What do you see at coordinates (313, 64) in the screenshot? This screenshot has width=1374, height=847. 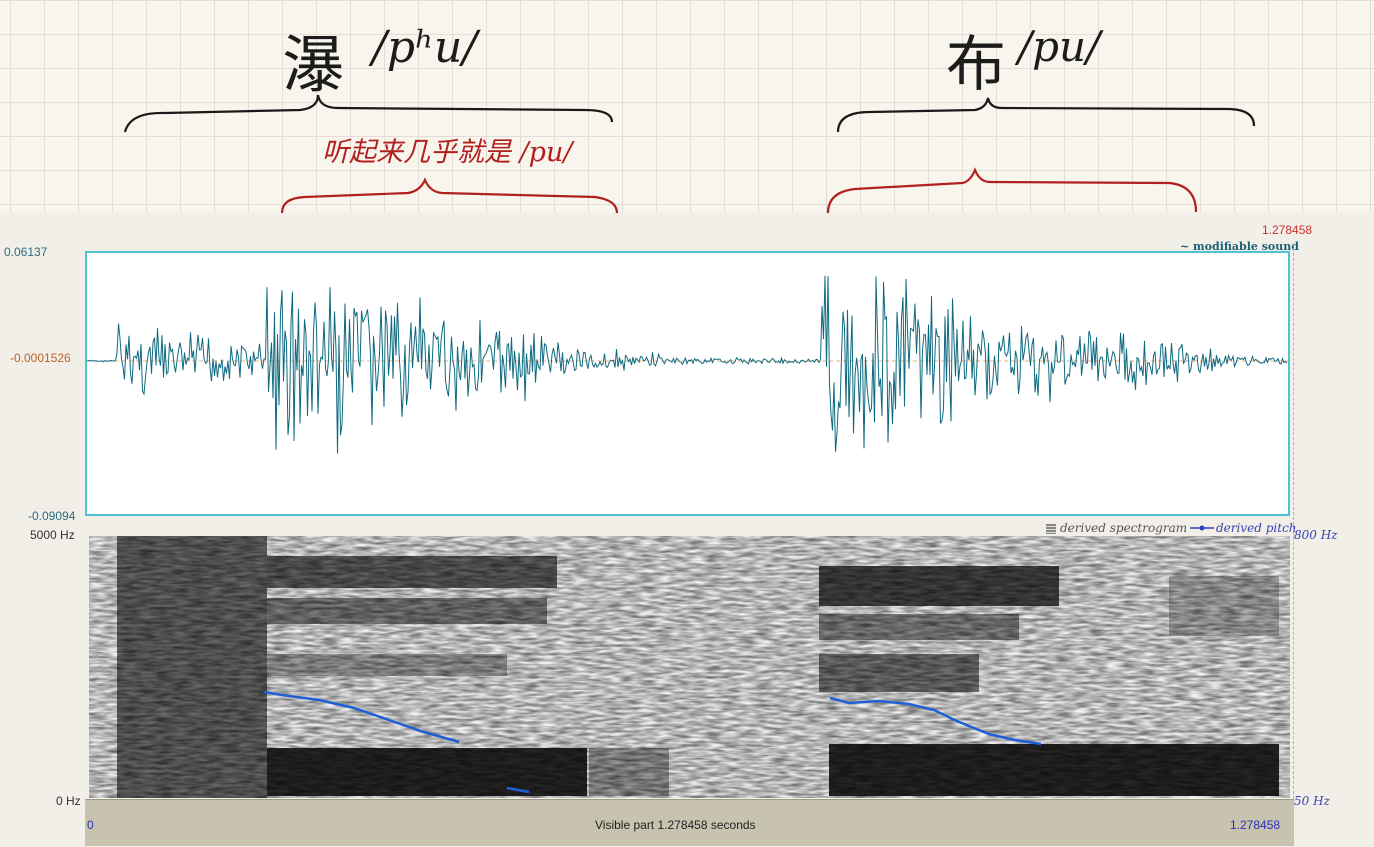 I see `annotation-left-char: 瀑` at bounding box center [313, 64].